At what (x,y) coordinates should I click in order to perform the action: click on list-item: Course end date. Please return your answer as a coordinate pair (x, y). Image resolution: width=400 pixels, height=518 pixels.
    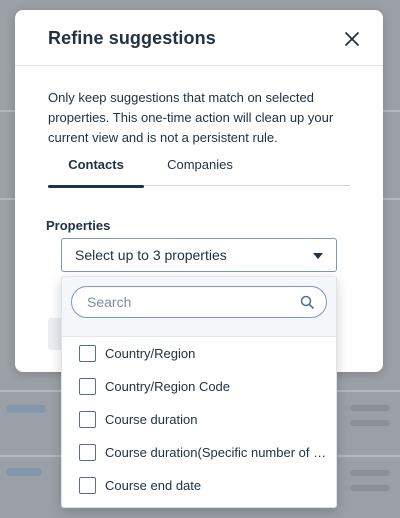
    Looking at the image, I should click on (199, 485).